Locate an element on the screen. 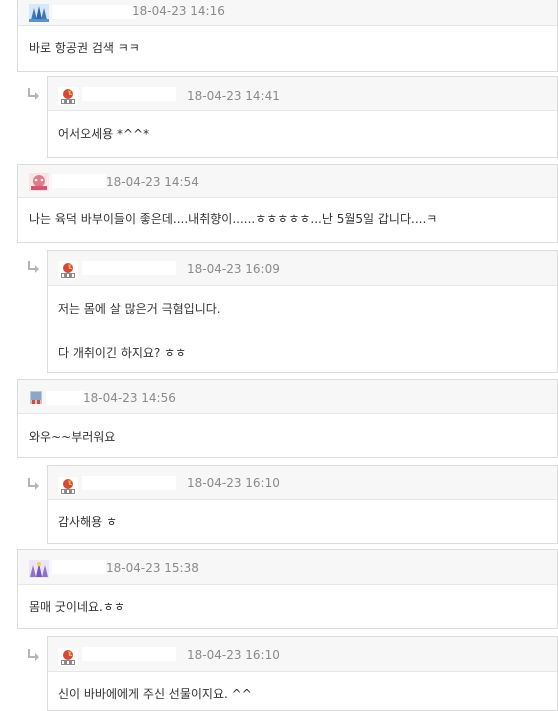  comment-item: 18-04-23 15:38 몸매 굿이네요.ㅎㅎ is located at coordinates (287, 589).